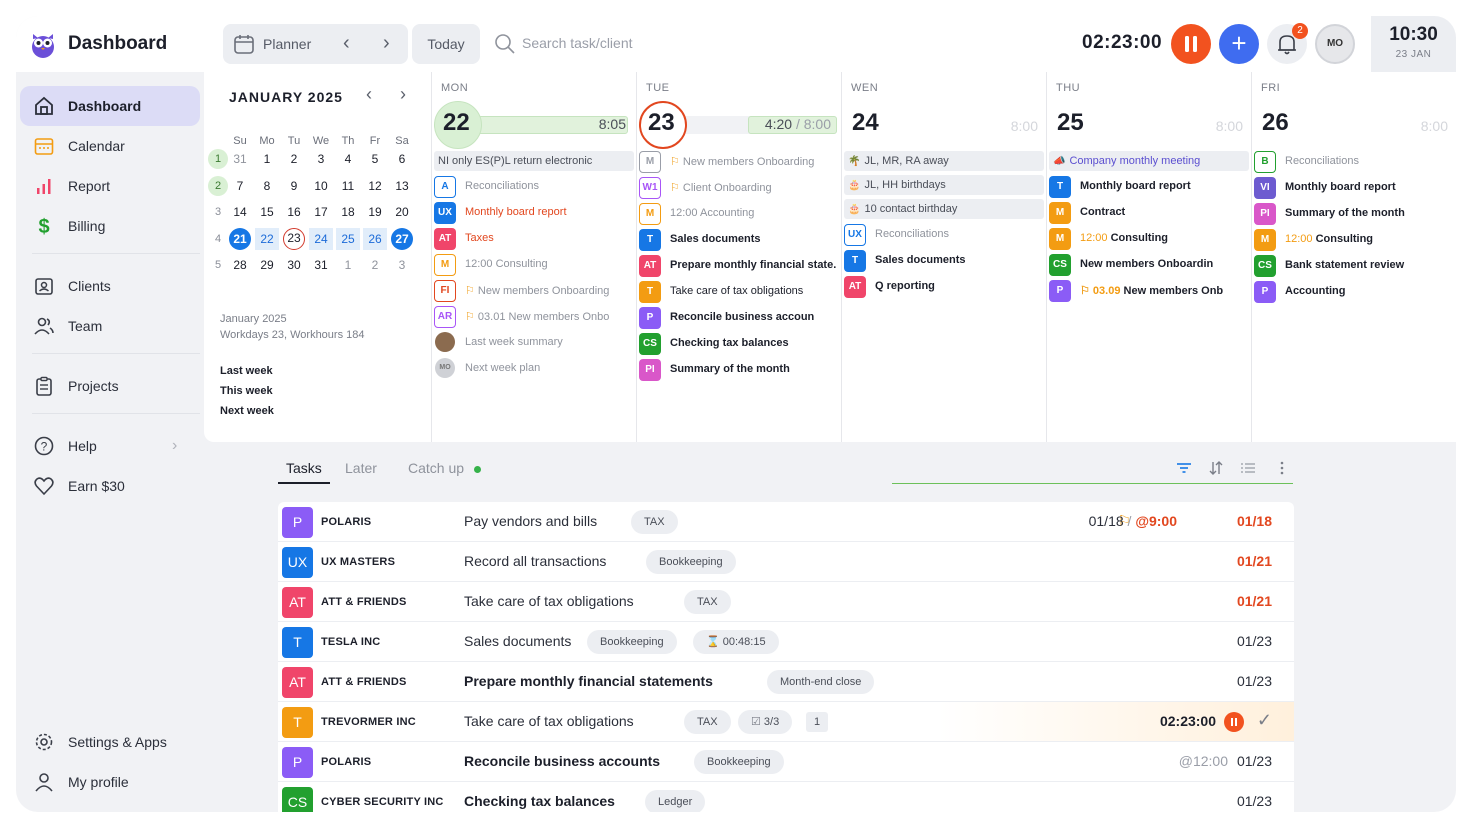 Image resolution: width=1472 pixels, height=828 pixels. What do you see at coordinates (110, 106) in the screenshot?
I see `sidebar-item-dashboard: Dashboard` at bounding box center [110, 106].